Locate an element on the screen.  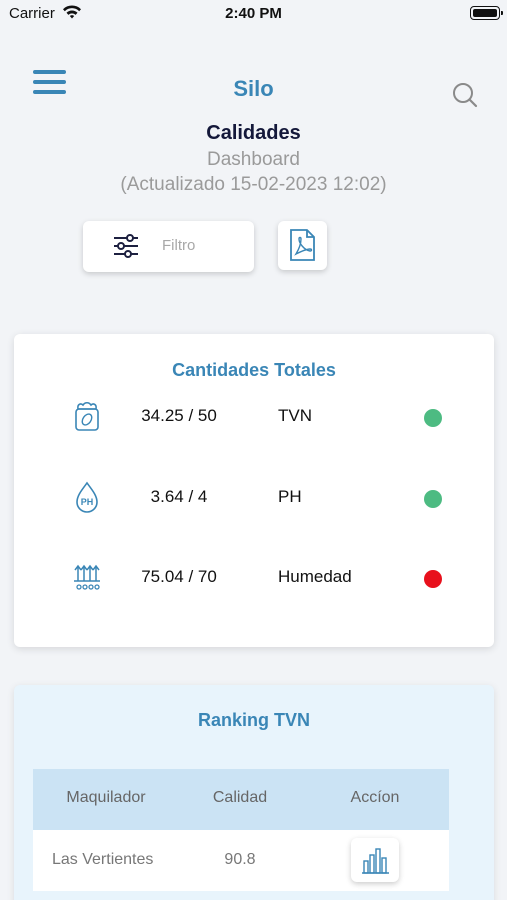
table-row: Las Vertientes 90.8 is located at coordinates (241, 860).